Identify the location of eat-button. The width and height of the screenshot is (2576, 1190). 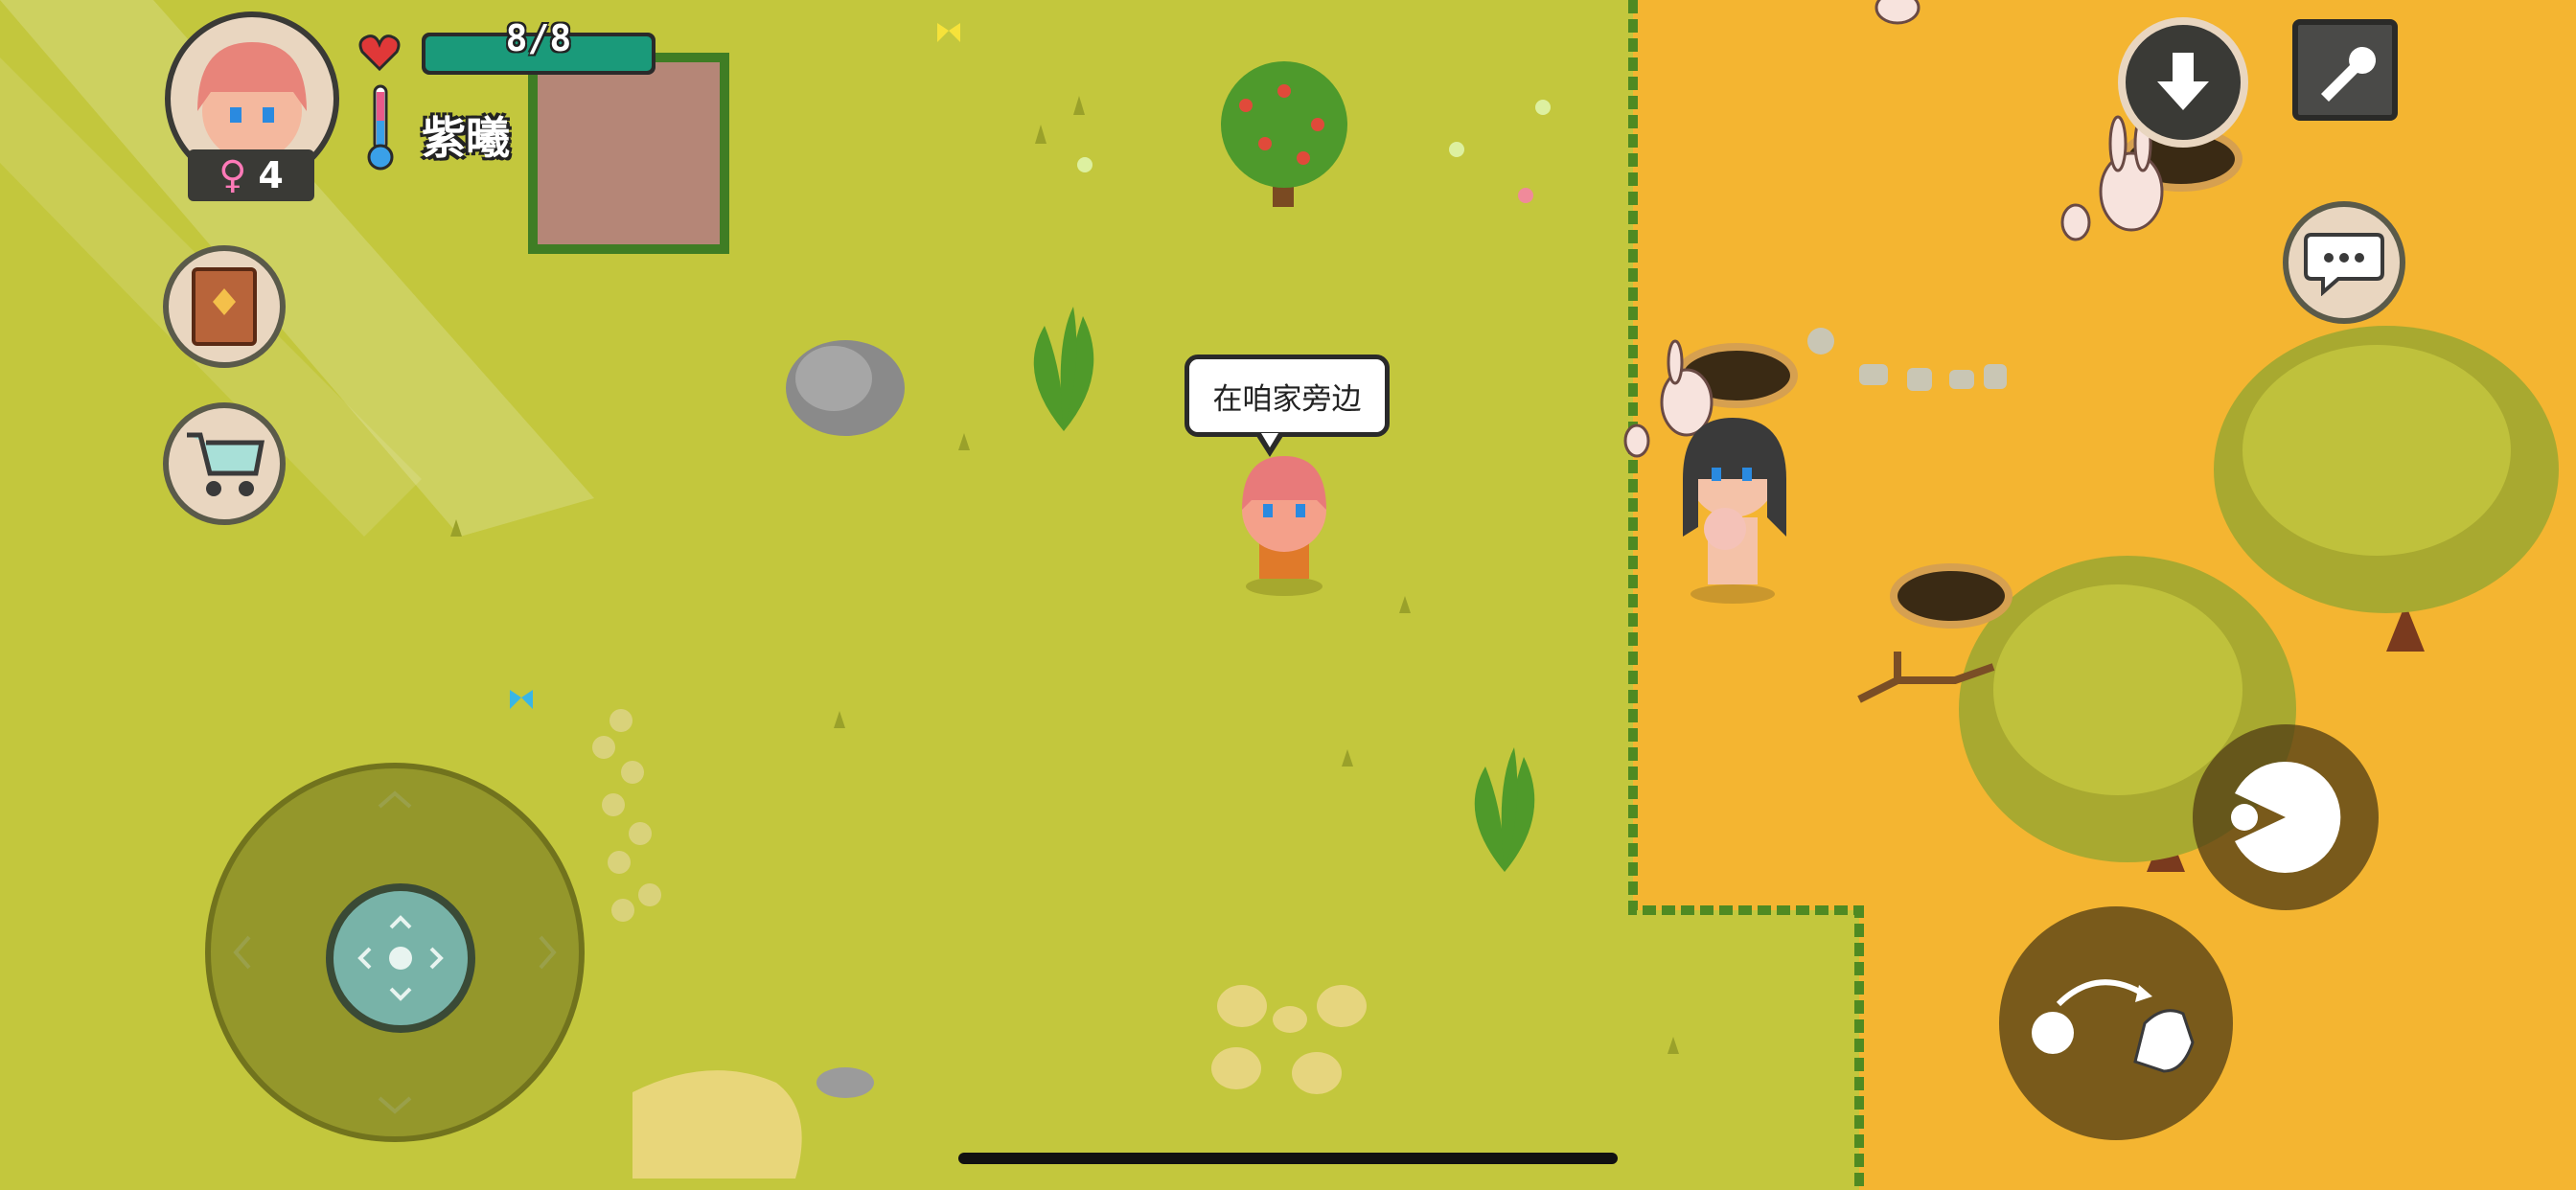
(2286, 817).